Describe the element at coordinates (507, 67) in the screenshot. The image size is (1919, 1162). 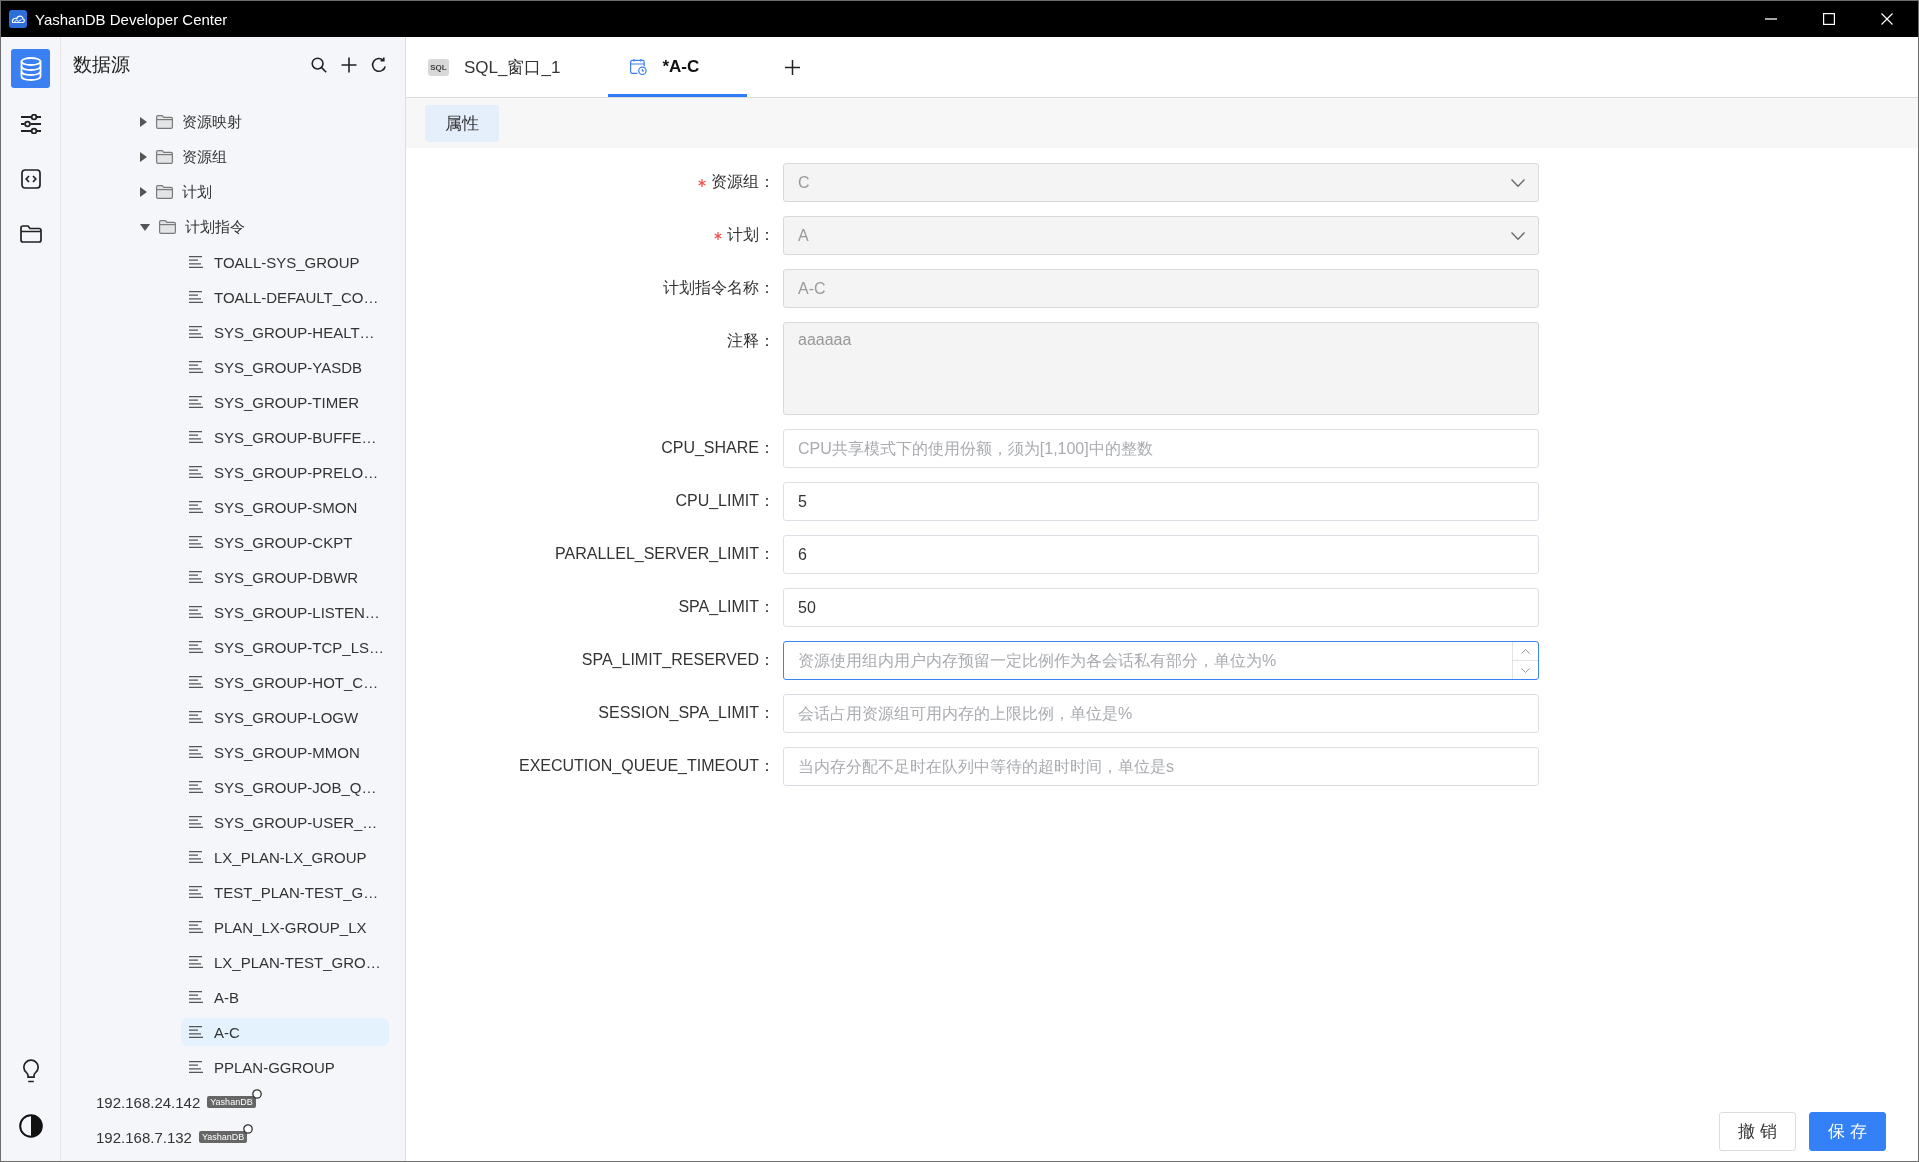
I see `tab: SQL SQL_窗口_1` at that location.